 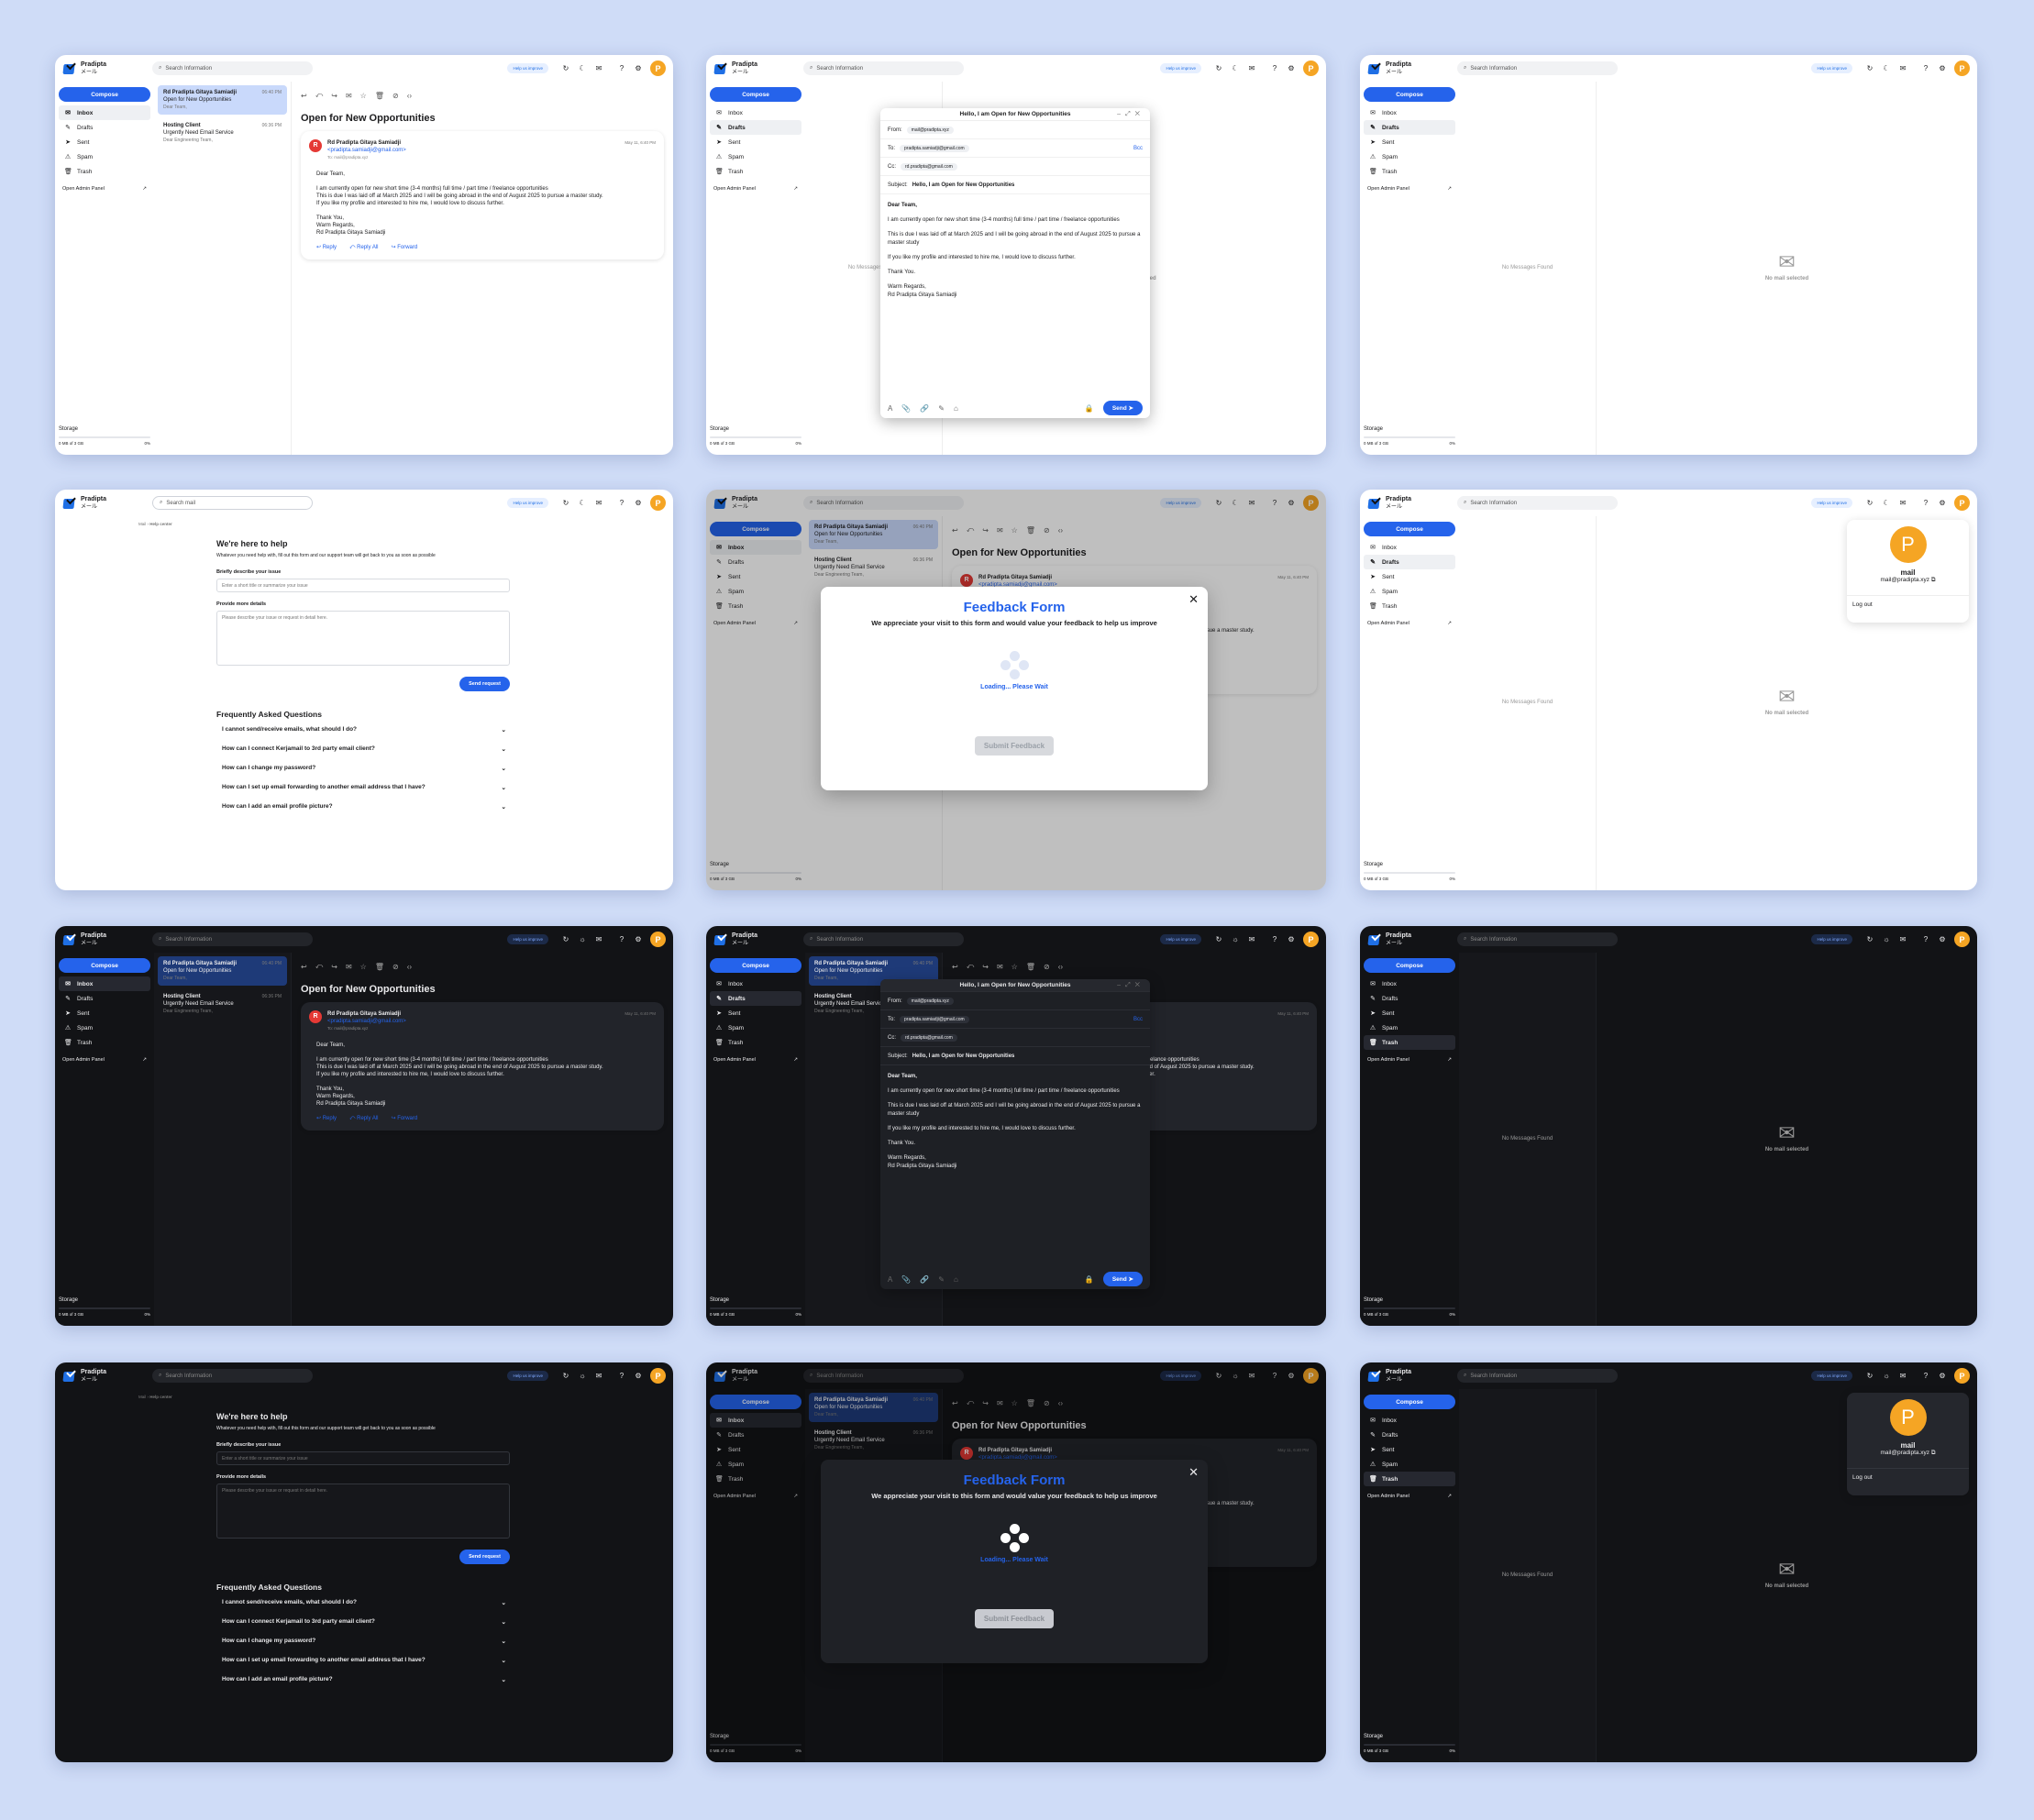 What do you see at coordinates (942, 408) in the screenshot?
I see `pen-icon: ✎` at bounding box center [942, 408].